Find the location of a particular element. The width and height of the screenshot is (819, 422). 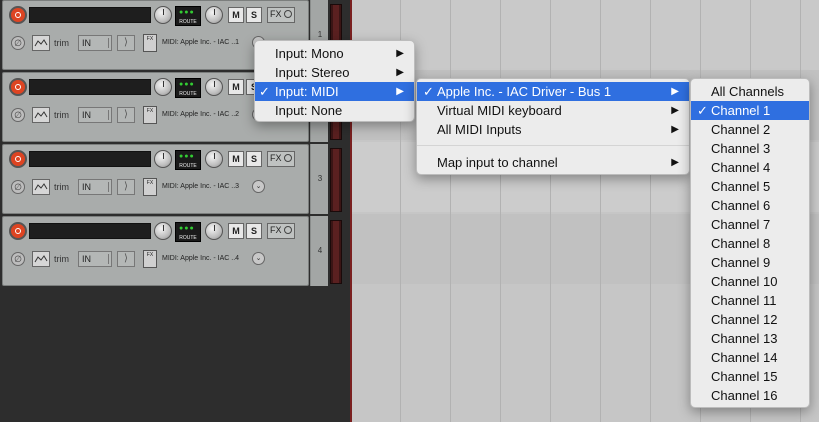

channel-menu-item: Channel 10 is located at coordinates (750, 281).